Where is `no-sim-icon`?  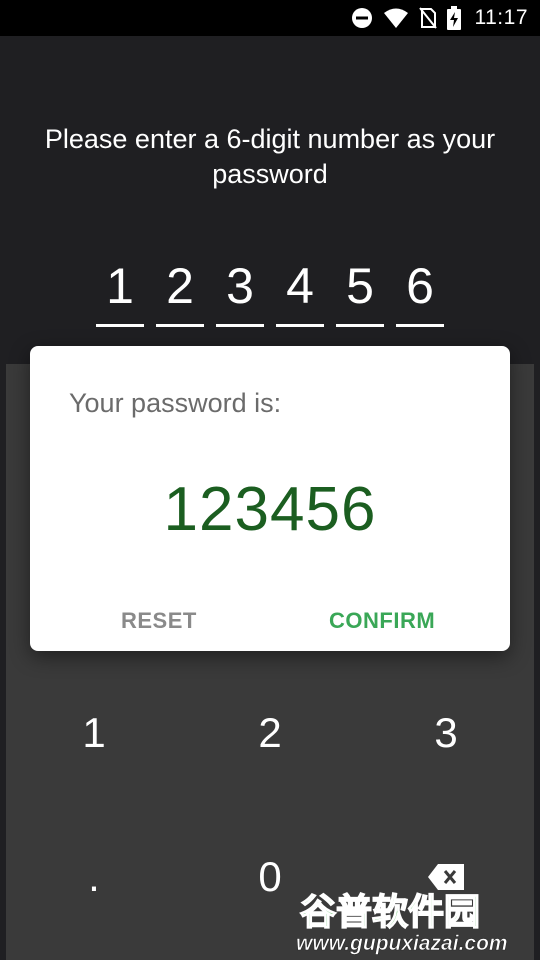 no-sim-icon is located at coordinates (427, 18).